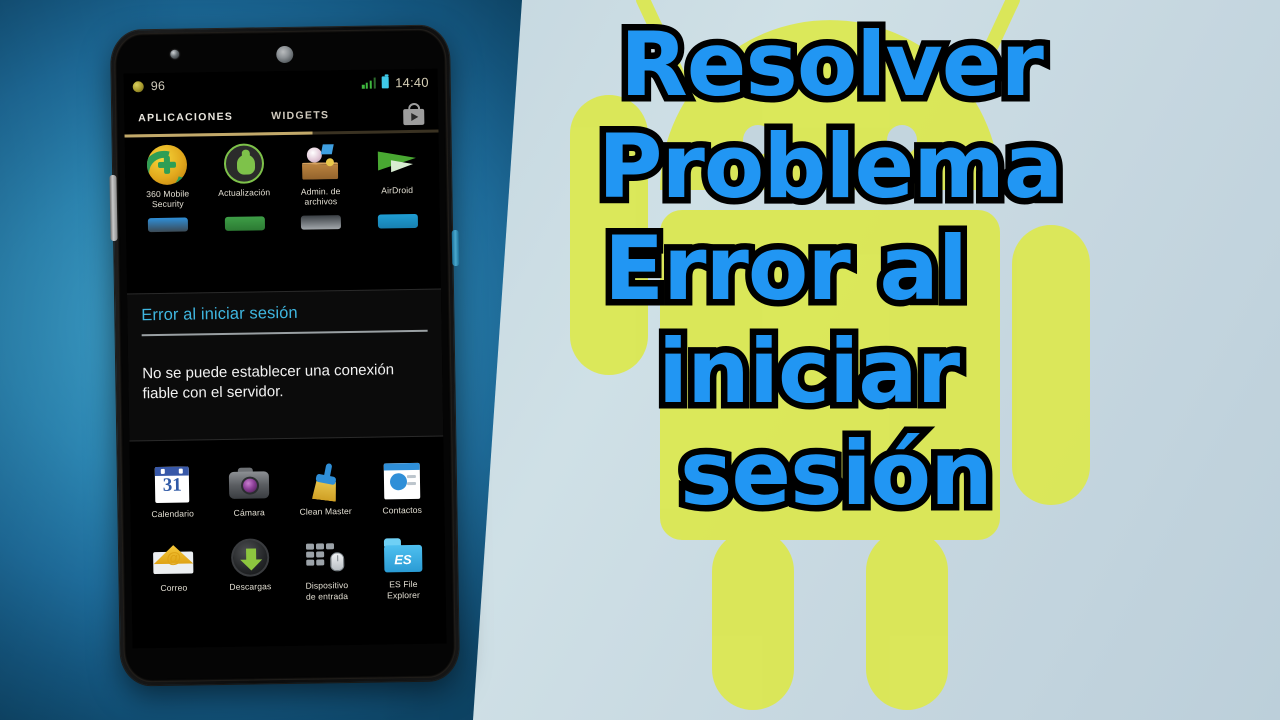 The image size is (1280, 720). I want to click on tab-widgets: WIDGETS, so click(300, 115).